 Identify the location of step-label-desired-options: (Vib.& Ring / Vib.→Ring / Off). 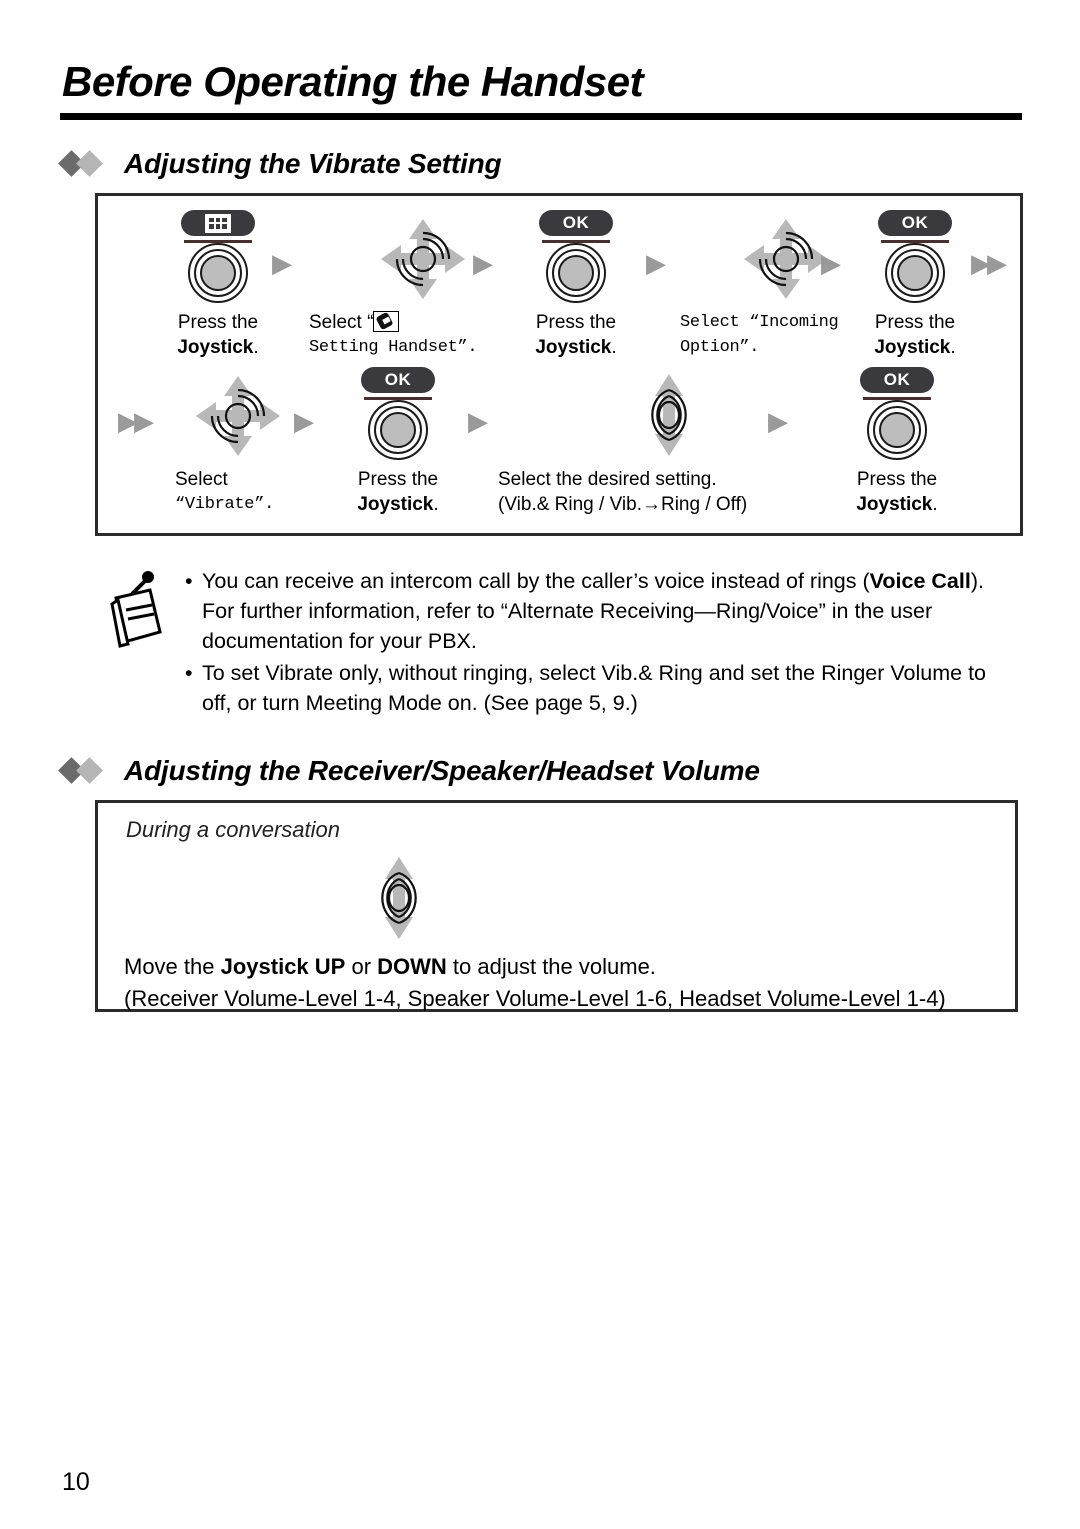
(623, 504).